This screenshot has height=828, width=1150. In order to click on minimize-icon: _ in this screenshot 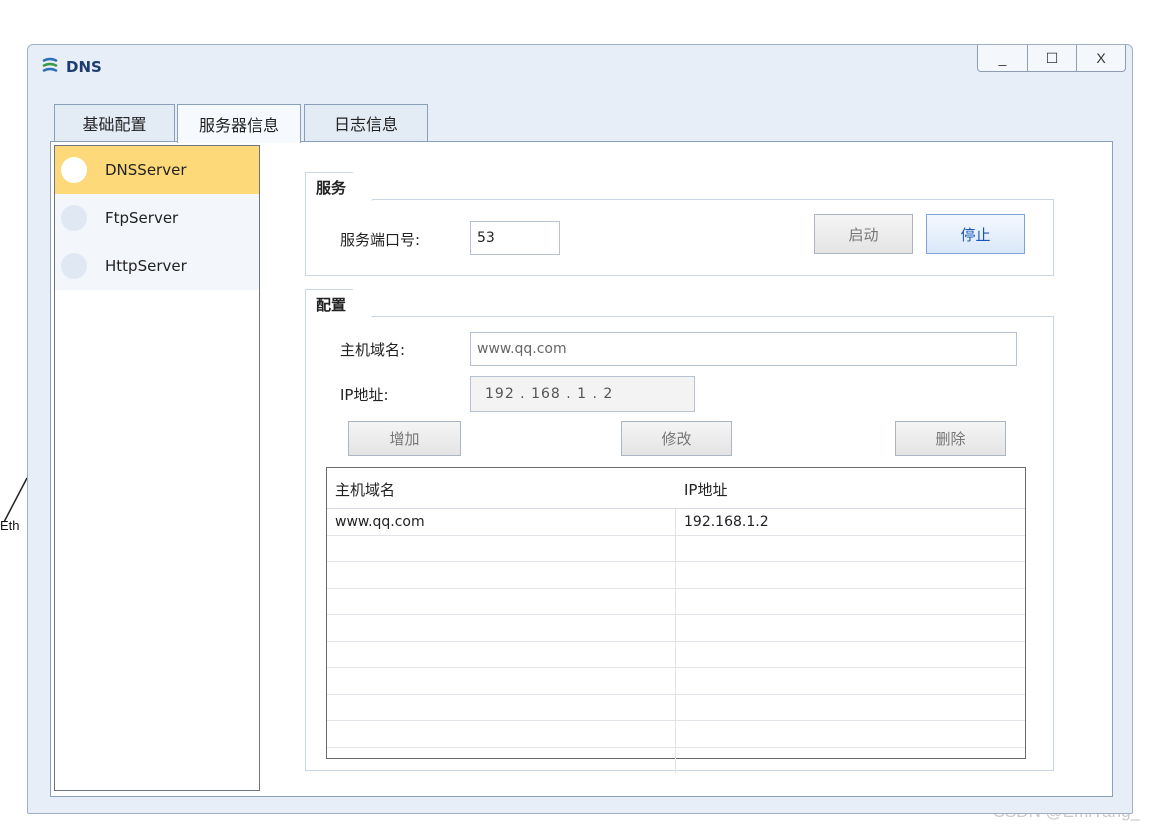, I will do `click(1002, 58)`.